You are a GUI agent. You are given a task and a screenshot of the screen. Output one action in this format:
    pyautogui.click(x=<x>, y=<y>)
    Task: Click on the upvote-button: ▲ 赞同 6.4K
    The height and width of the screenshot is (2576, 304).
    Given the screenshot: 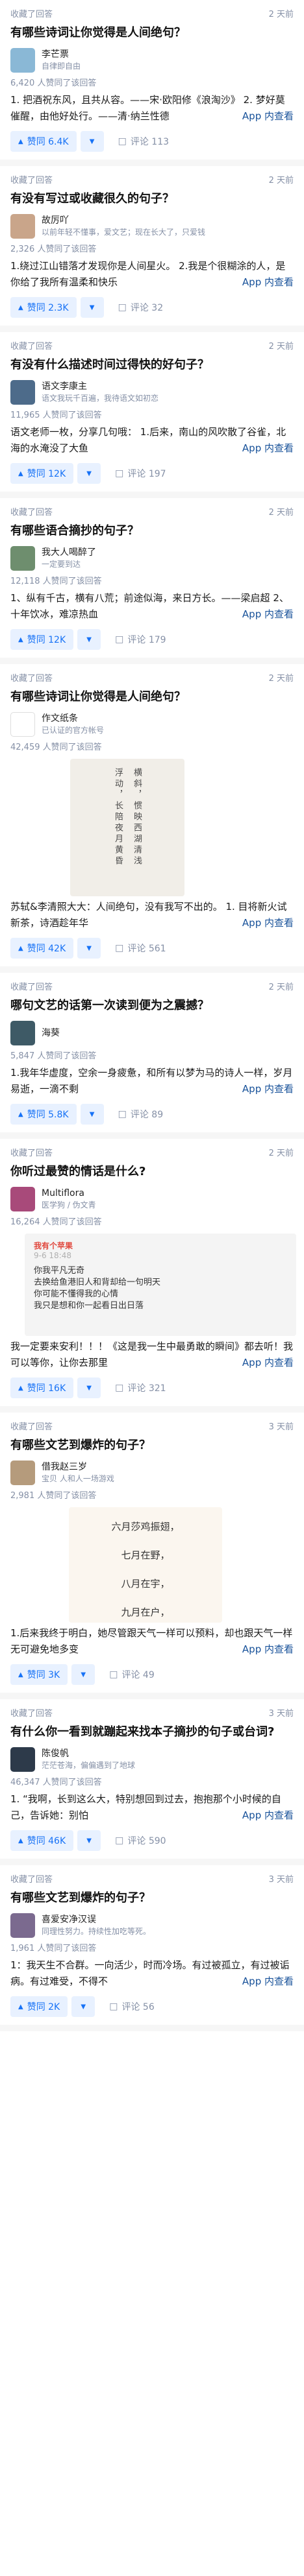 What is the action you would take?
    pyautogui.click(x=43, y=141)
    